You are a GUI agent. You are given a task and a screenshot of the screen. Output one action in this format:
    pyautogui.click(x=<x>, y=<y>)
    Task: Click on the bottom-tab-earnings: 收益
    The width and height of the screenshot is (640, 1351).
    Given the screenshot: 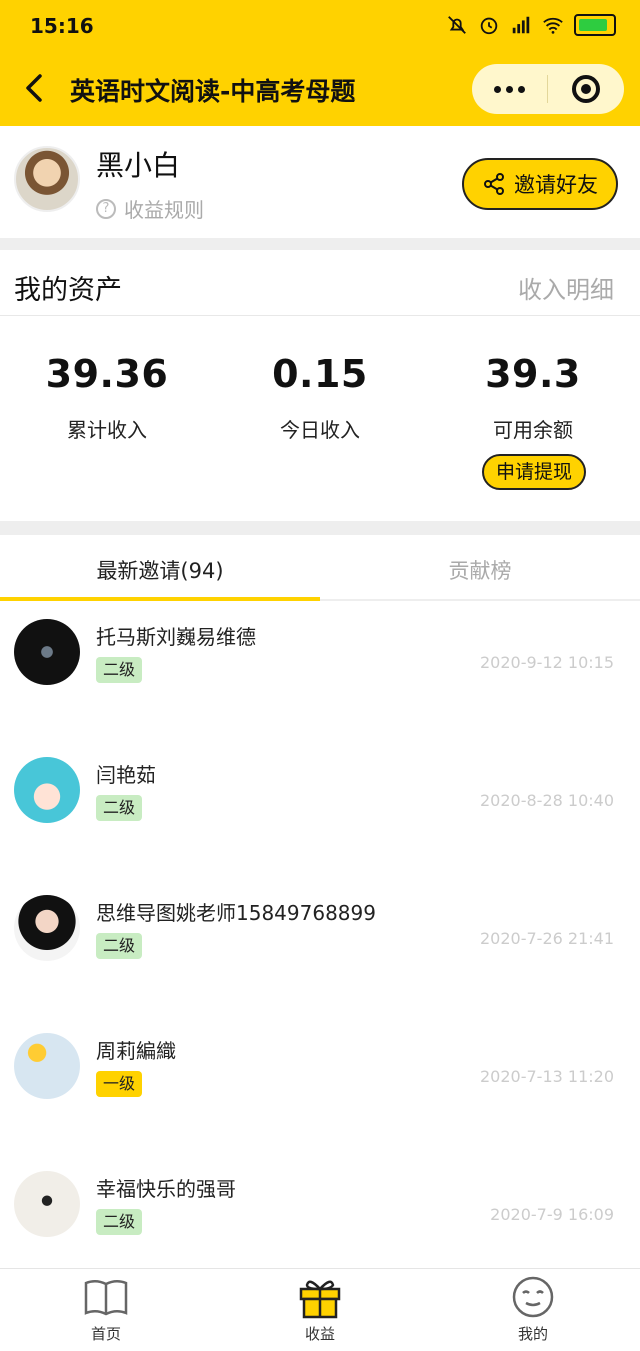 What is the action you would take?
    pyautogui.click(x=320, y=1309)
    